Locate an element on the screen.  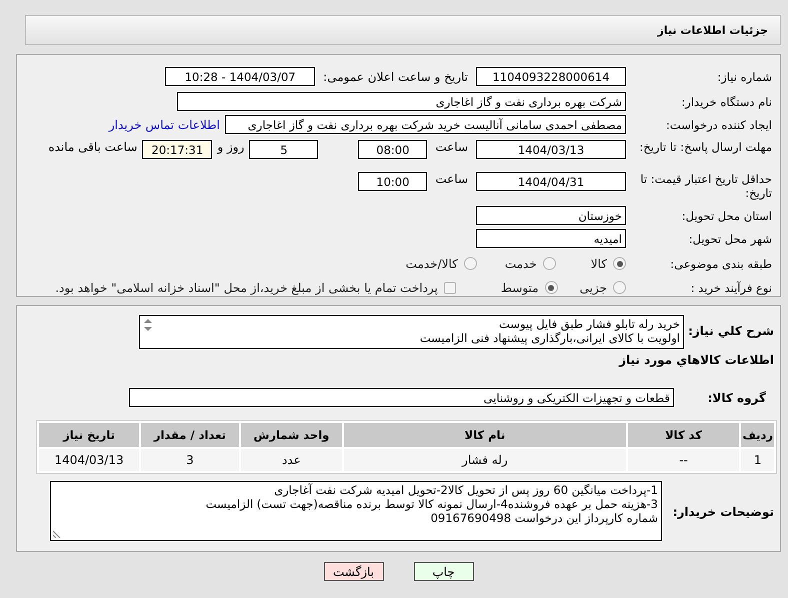
field-label: ساعت باقی مانده is located at coordinates (93, 147).